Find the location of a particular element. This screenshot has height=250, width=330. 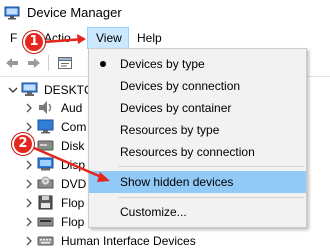

radio-selected-icon is located at coordinates (103, 64).